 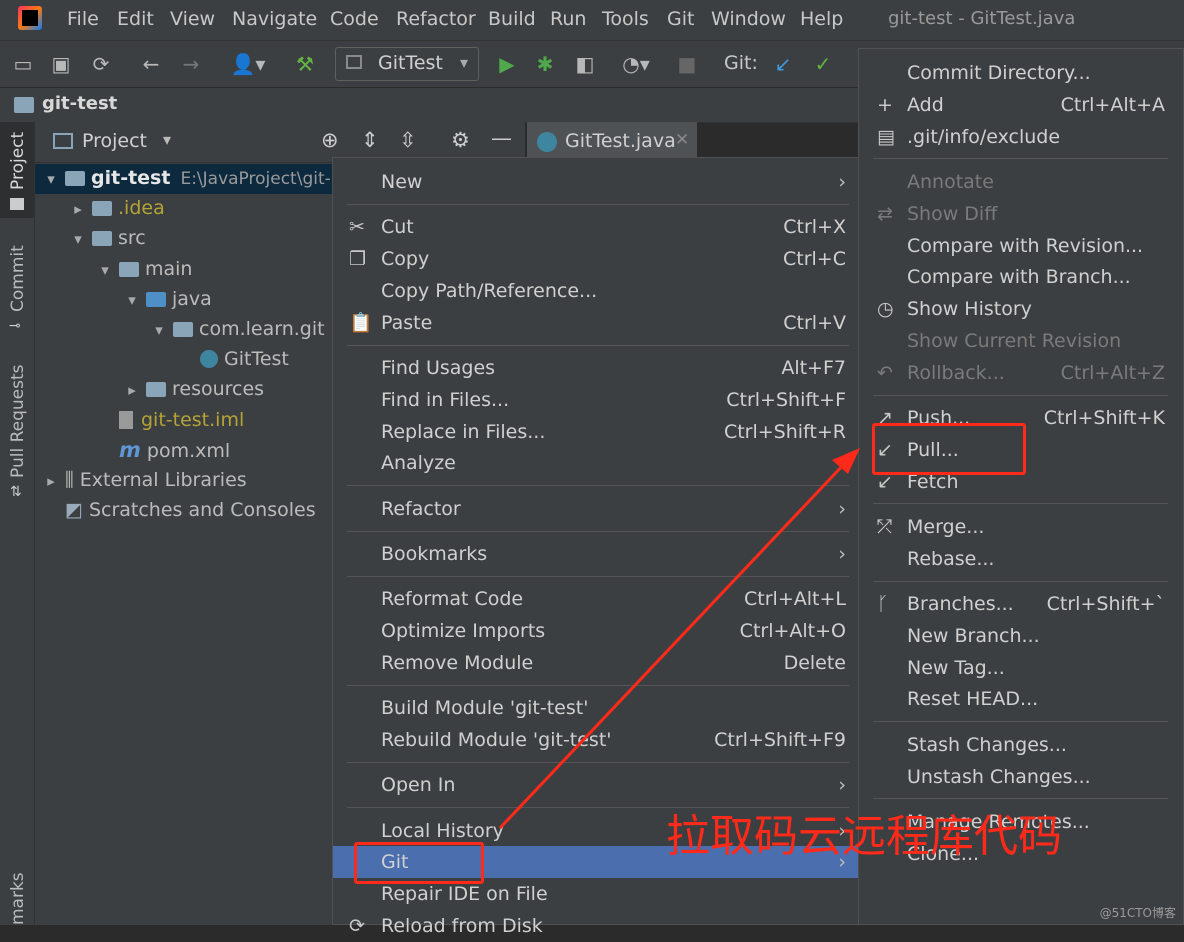 I want to click on annotation-arrow, so click(x=679, y=639).